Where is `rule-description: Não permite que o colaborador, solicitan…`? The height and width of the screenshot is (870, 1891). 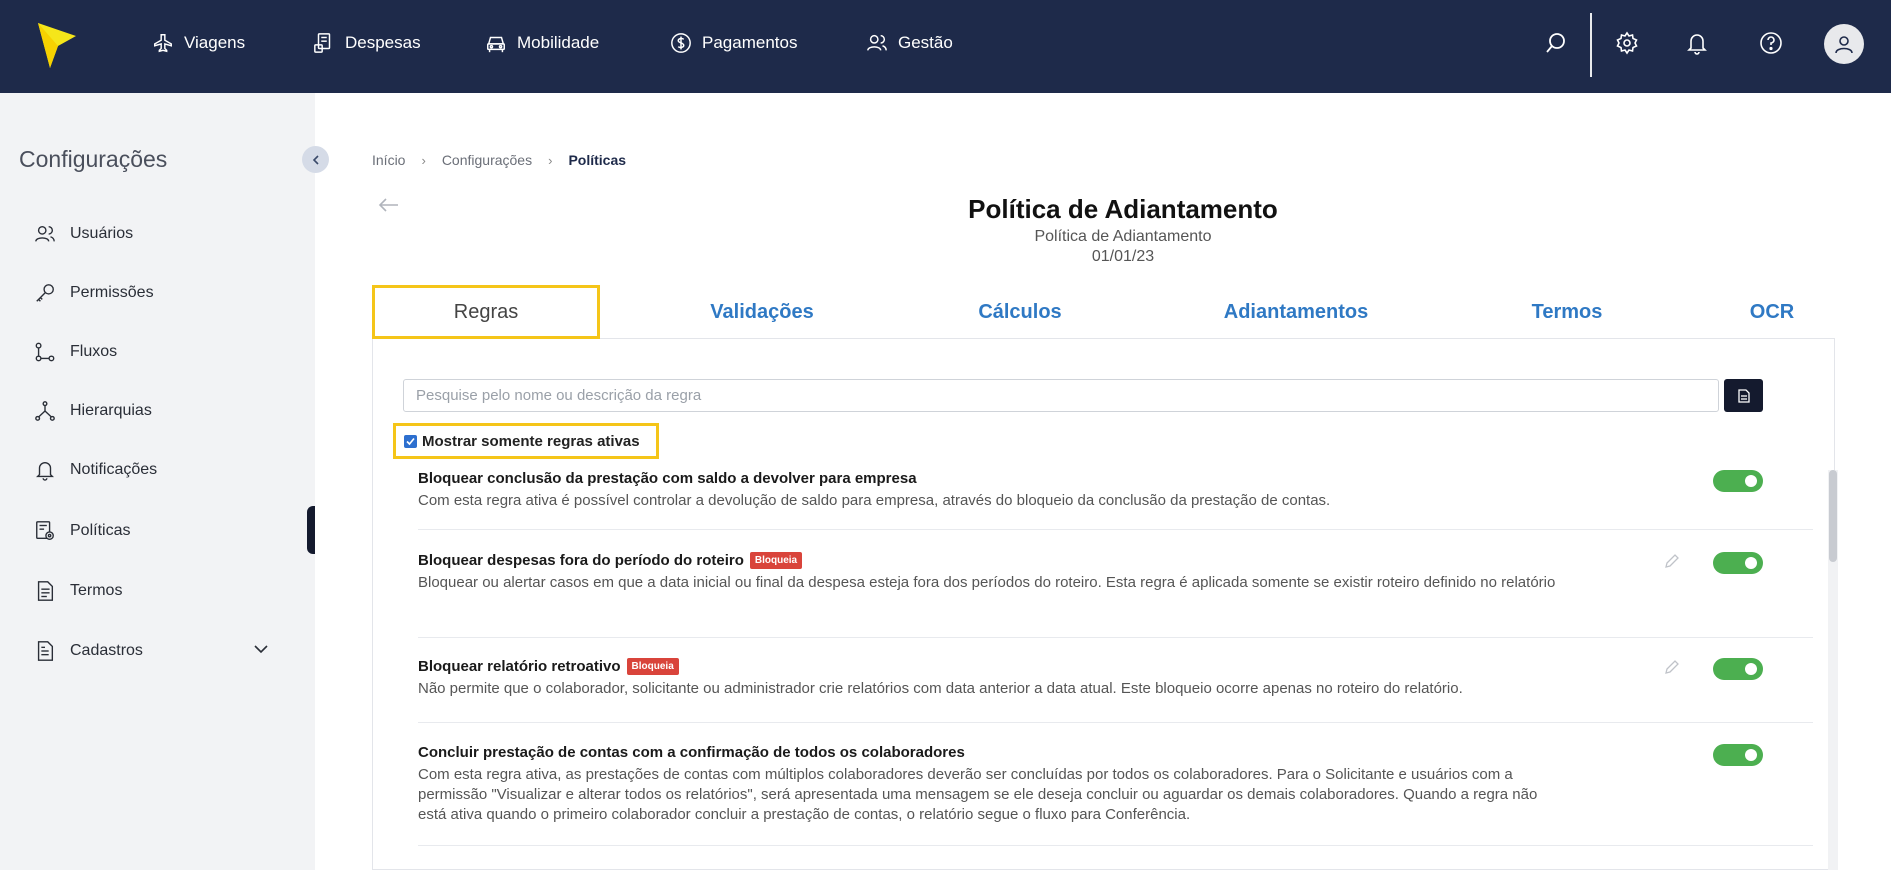 rule-description: Não permite que o colaborador, solicitan… is located at coordinates (940, 688).